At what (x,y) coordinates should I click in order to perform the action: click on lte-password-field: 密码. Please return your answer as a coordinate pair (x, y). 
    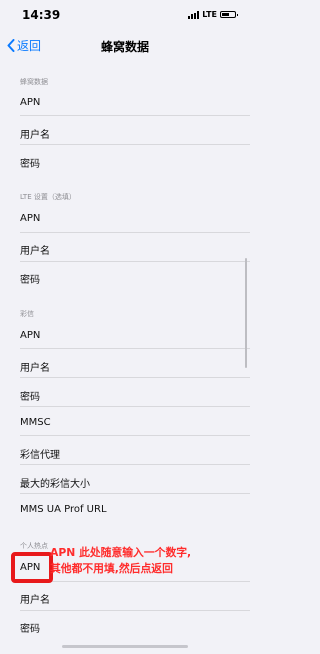
    Looking at the image, I should click on (30, 278).